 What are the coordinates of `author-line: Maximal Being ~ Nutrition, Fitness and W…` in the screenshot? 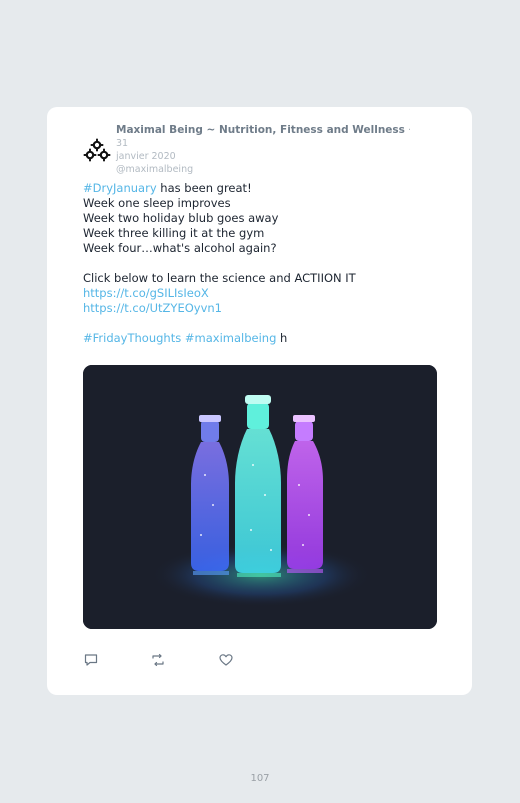 It's located at (266, 137).